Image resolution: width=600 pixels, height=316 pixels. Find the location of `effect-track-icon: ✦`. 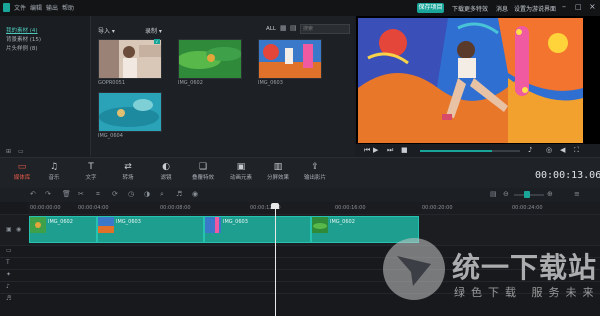

effect-track-icon: ✦ is located at coordinates (8, 274).